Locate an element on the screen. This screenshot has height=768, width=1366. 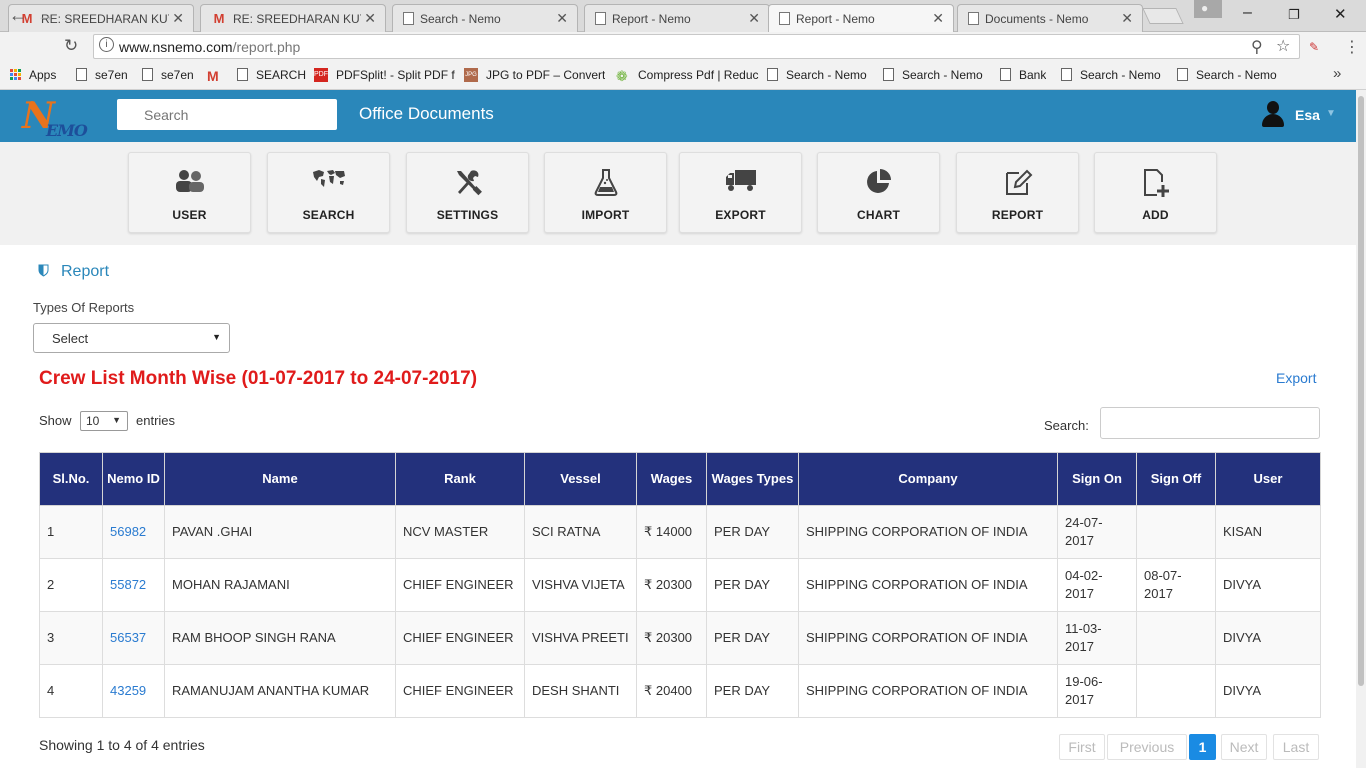
table-cell: DIVYA is located at coordinates (1268, 585).